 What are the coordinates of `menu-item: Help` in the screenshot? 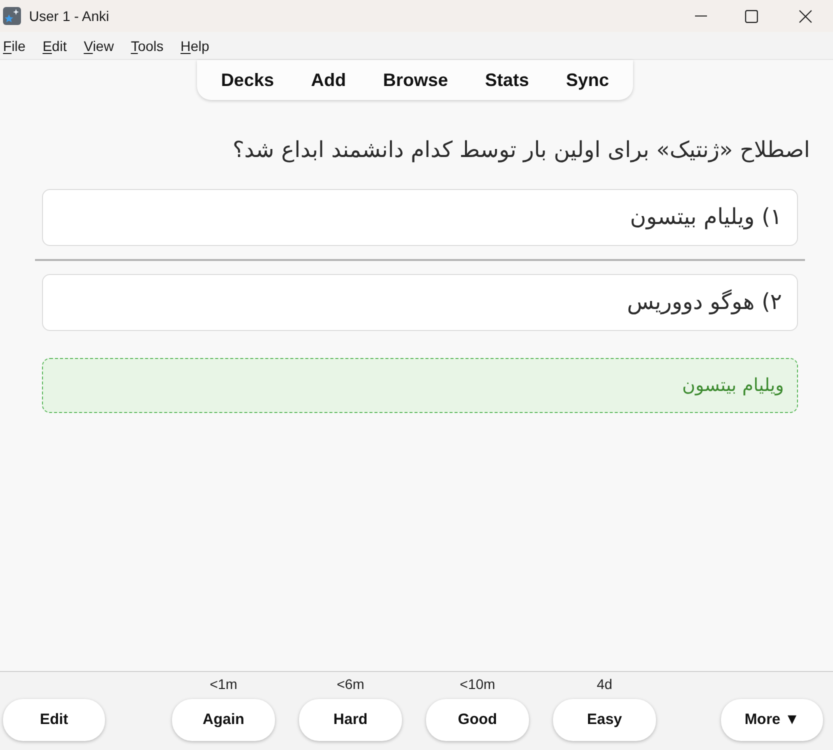 It's located at (195, 45).